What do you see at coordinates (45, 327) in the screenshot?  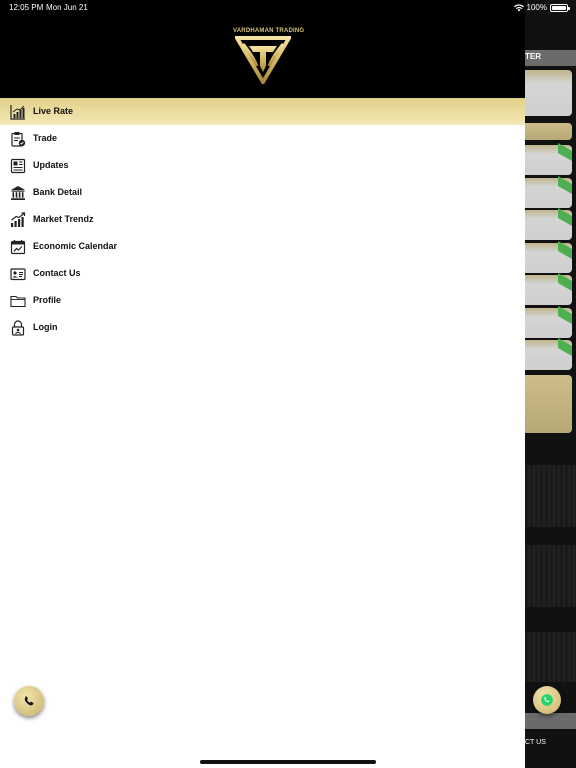 I see `menu-item-label: Login` at bounding box center [45, 327].